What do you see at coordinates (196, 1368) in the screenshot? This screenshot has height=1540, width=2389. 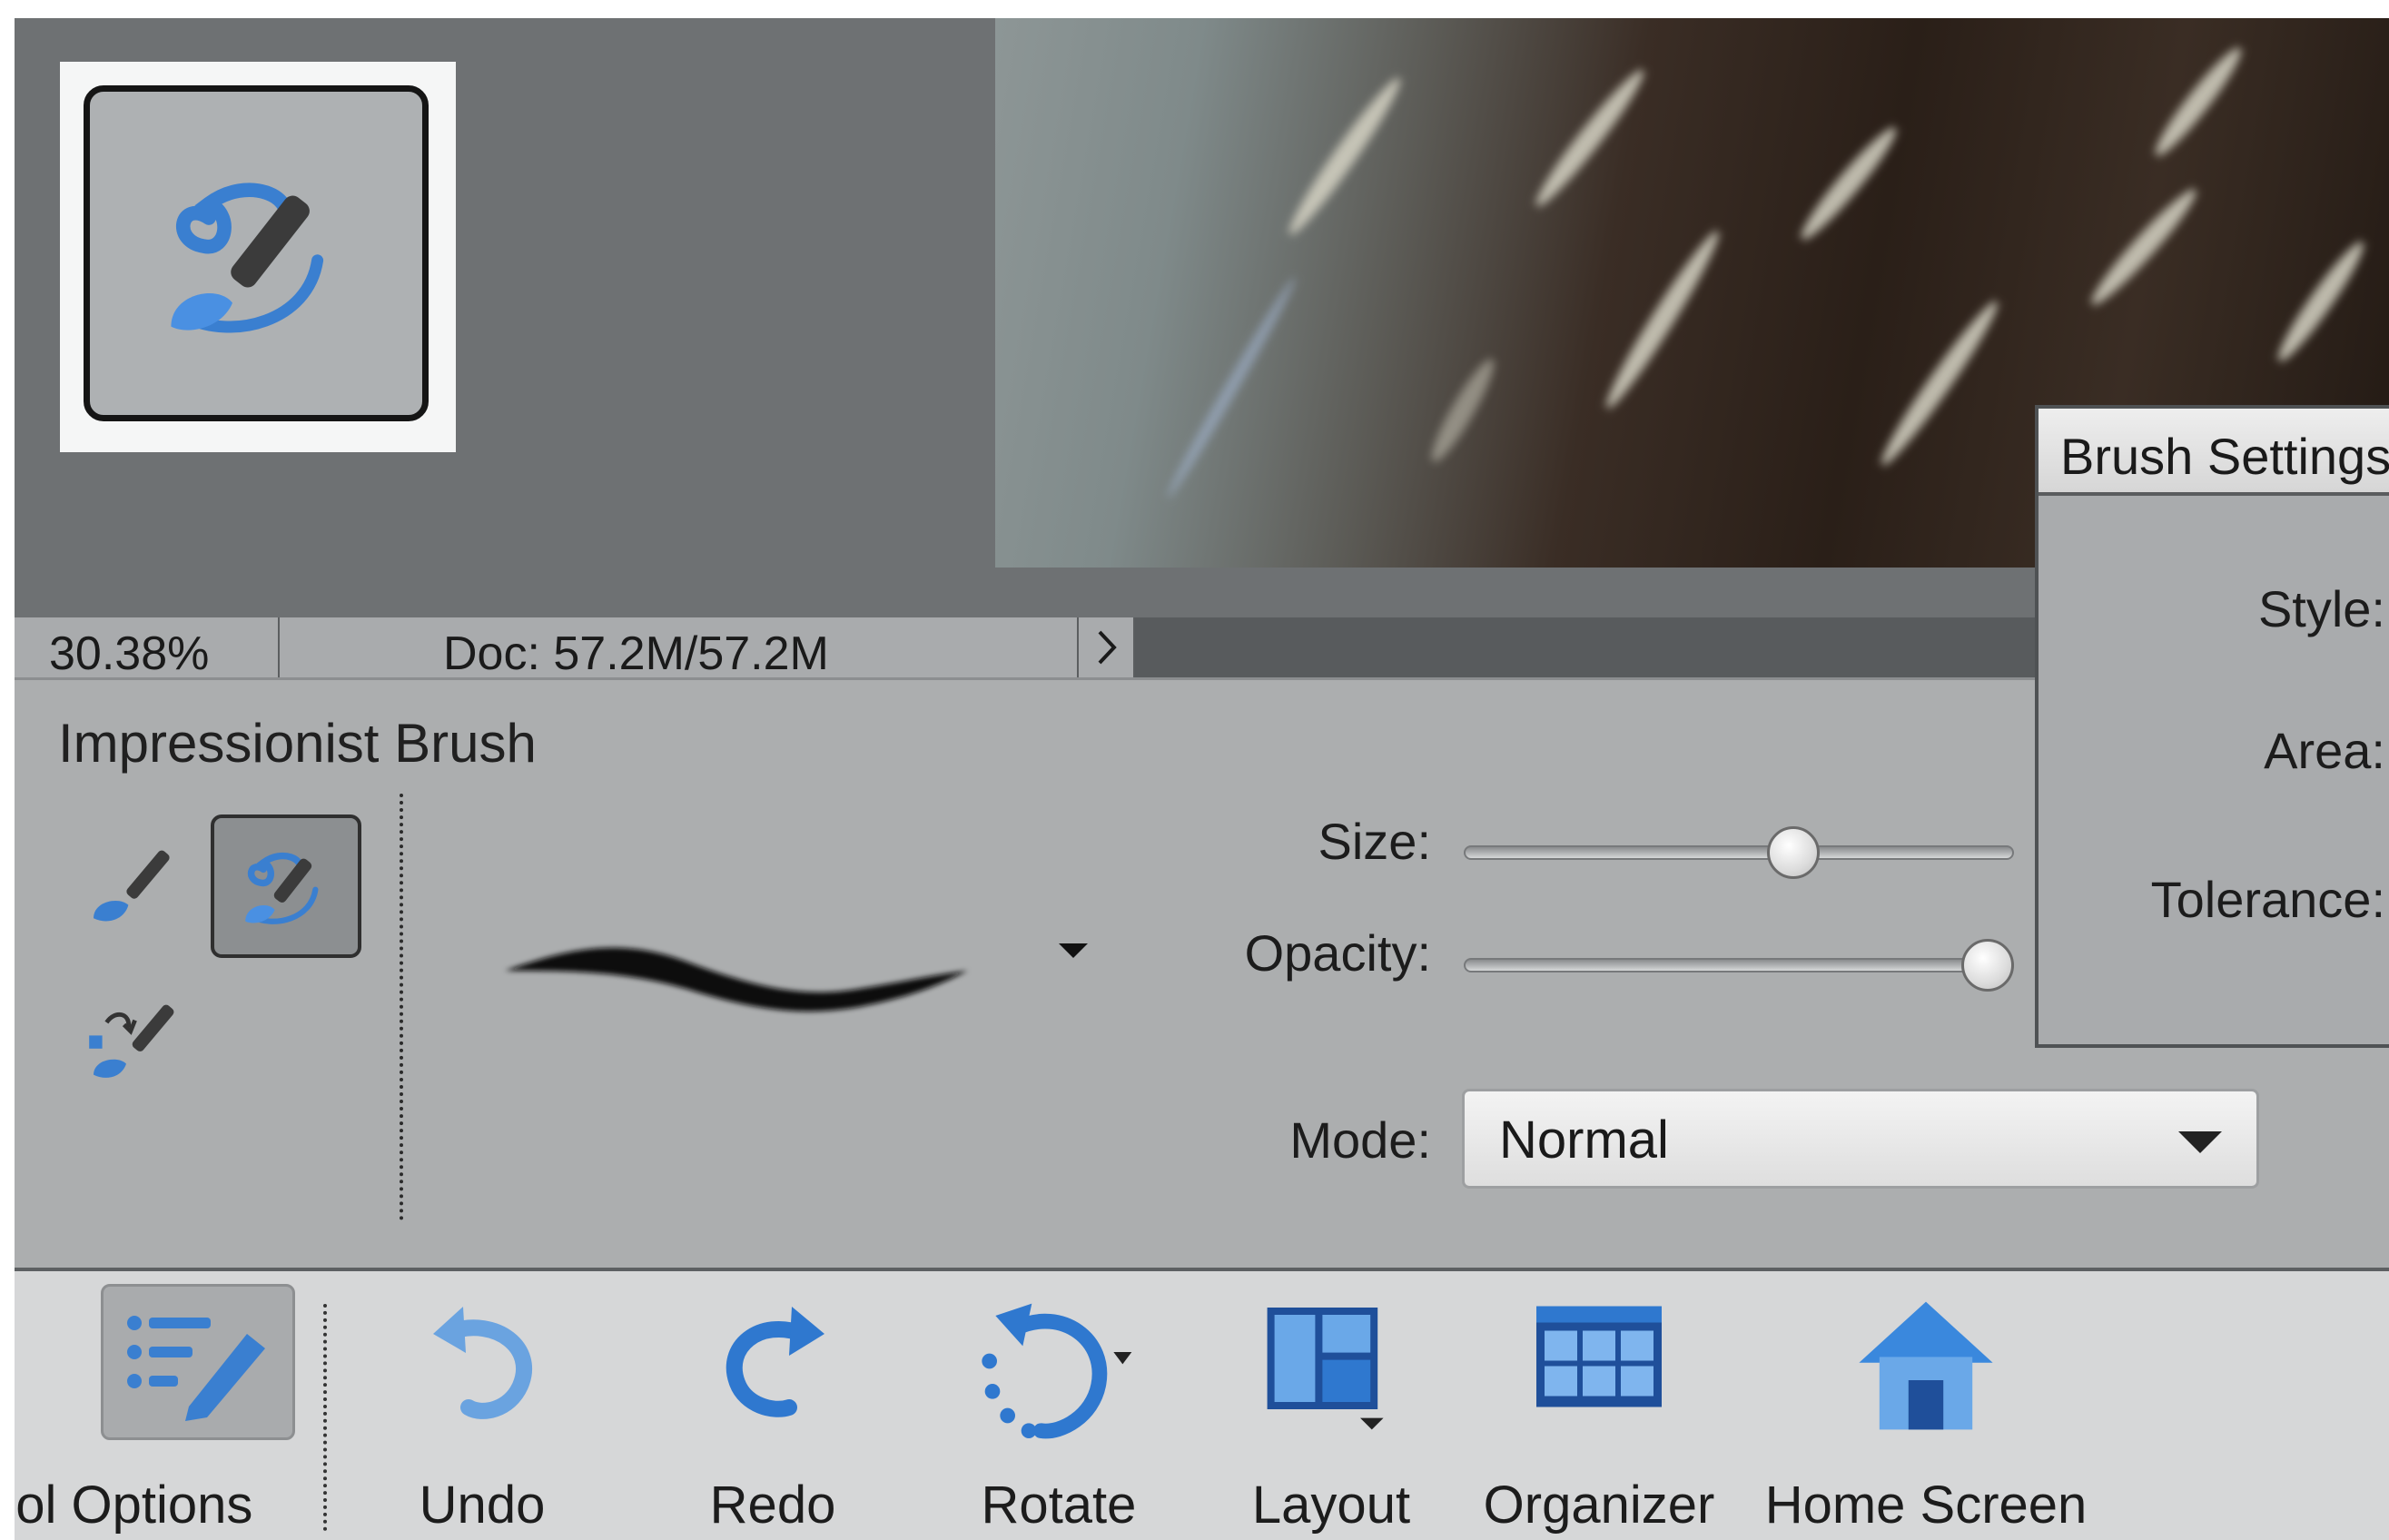 I see `tool-options-icon` at bounding box center [196, 1368].